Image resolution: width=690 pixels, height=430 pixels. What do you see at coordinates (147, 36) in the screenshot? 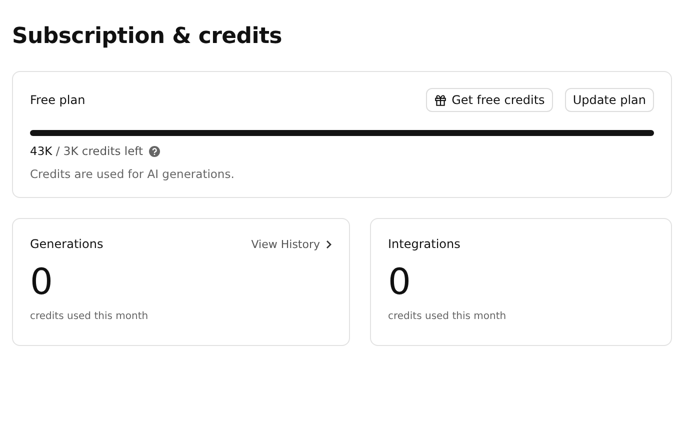
I see `page-title: Subscription & credits` at bounding box center [147, 36].